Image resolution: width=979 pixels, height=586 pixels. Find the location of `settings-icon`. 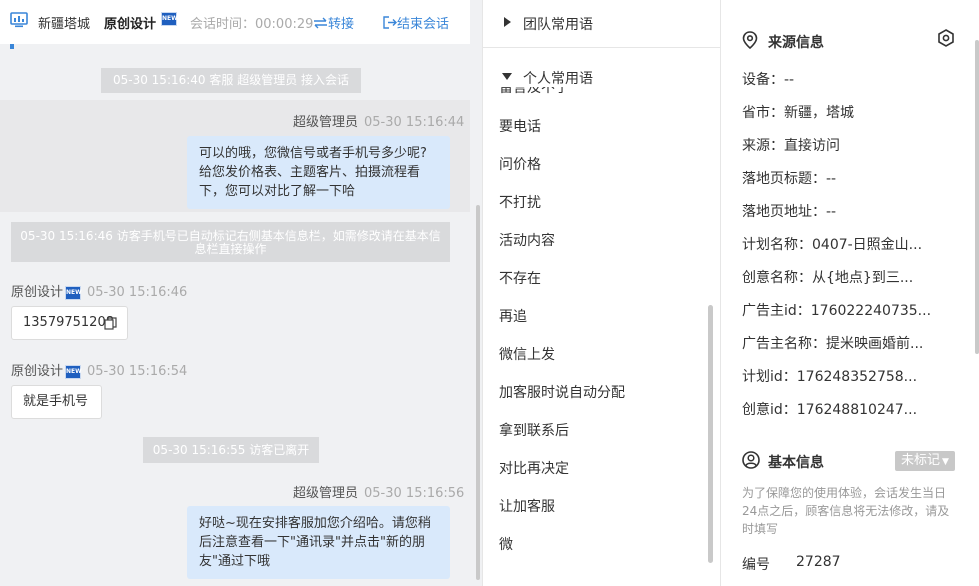

settings-icon is located at coordinates (946, 38).